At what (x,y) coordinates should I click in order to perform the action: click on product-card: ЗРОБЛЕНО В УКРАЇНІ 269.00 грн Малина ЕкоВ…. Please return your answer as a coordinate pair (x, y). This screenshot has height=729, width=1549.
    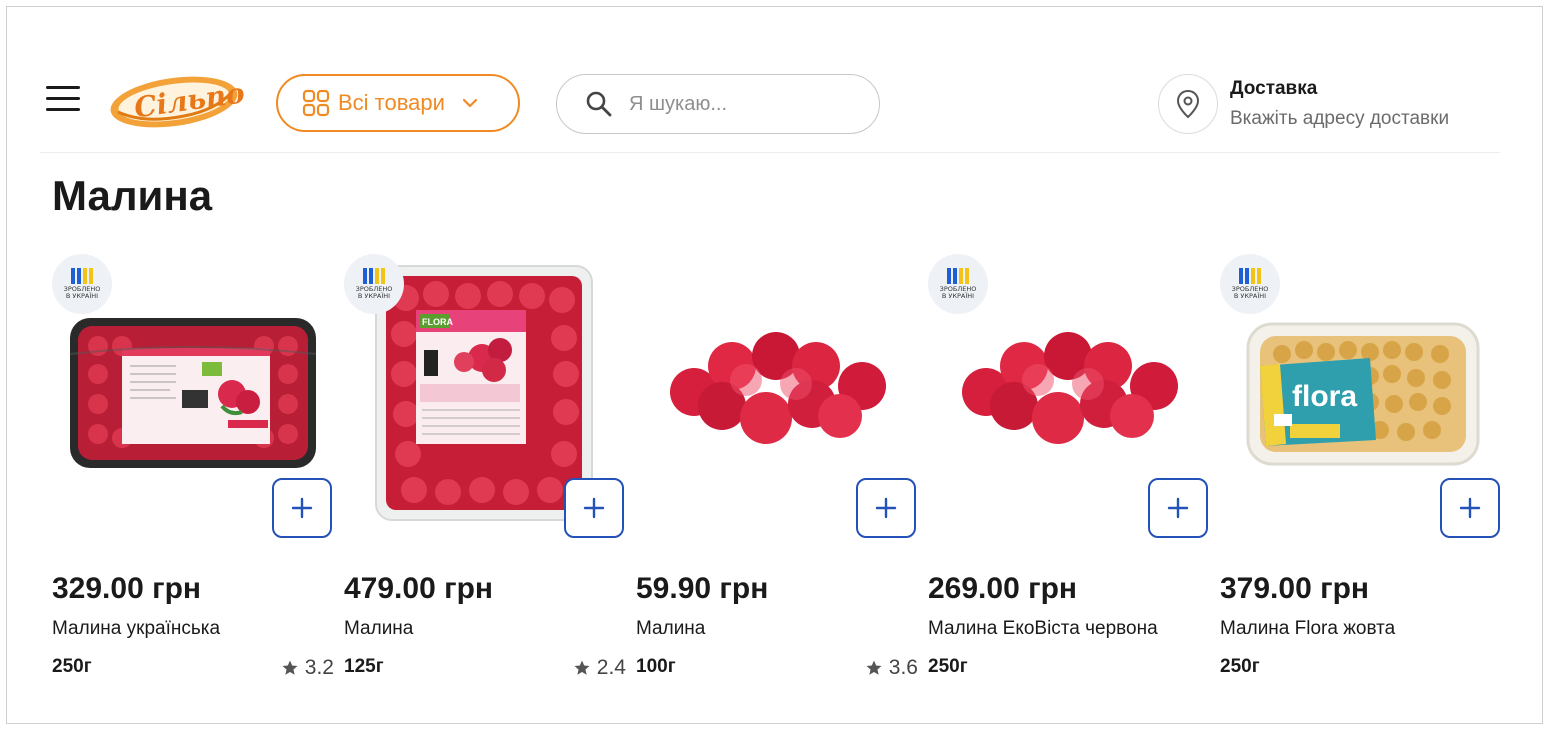
    Looking at the image, I should click on (1069, 469).